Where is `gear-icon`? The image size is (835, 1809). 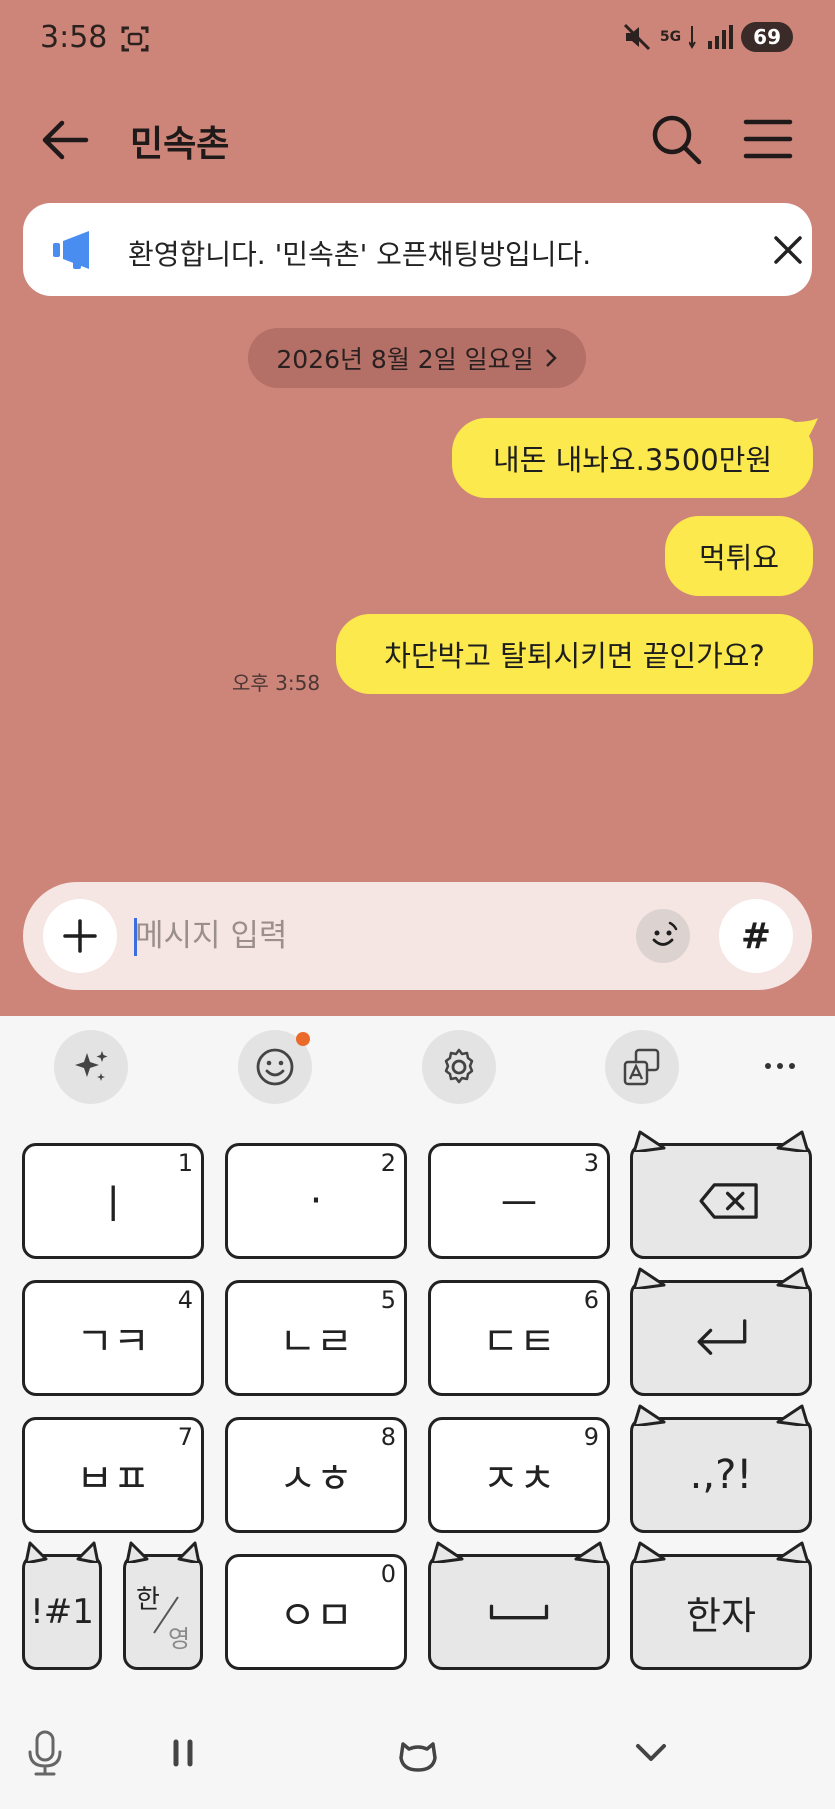
gear-icon is located at coordinates (459, 1066).